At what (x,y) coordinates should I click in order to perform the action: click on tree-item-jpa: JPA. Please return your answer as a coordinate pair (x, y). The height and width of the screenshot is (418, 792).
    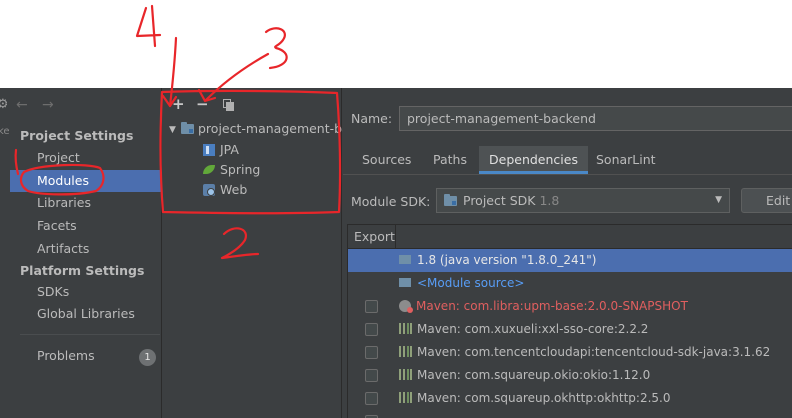
    Looking at the image, I should click on (221, 150).